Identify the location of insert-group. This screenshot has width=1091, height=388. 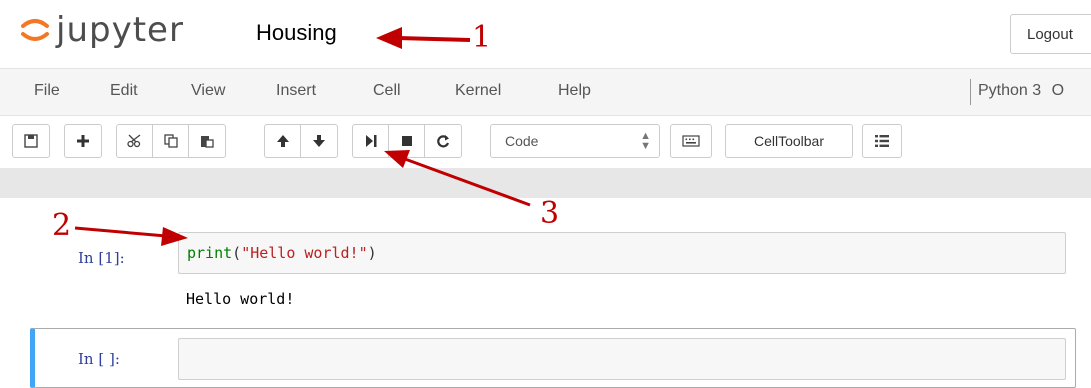
(83, 141).